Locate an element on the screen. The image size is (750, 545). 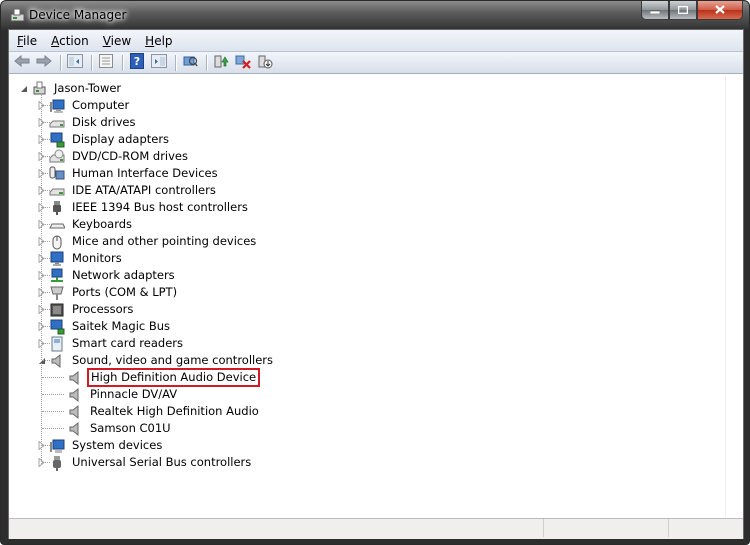
tree-category: Processors is located at coordinates (86, 309).